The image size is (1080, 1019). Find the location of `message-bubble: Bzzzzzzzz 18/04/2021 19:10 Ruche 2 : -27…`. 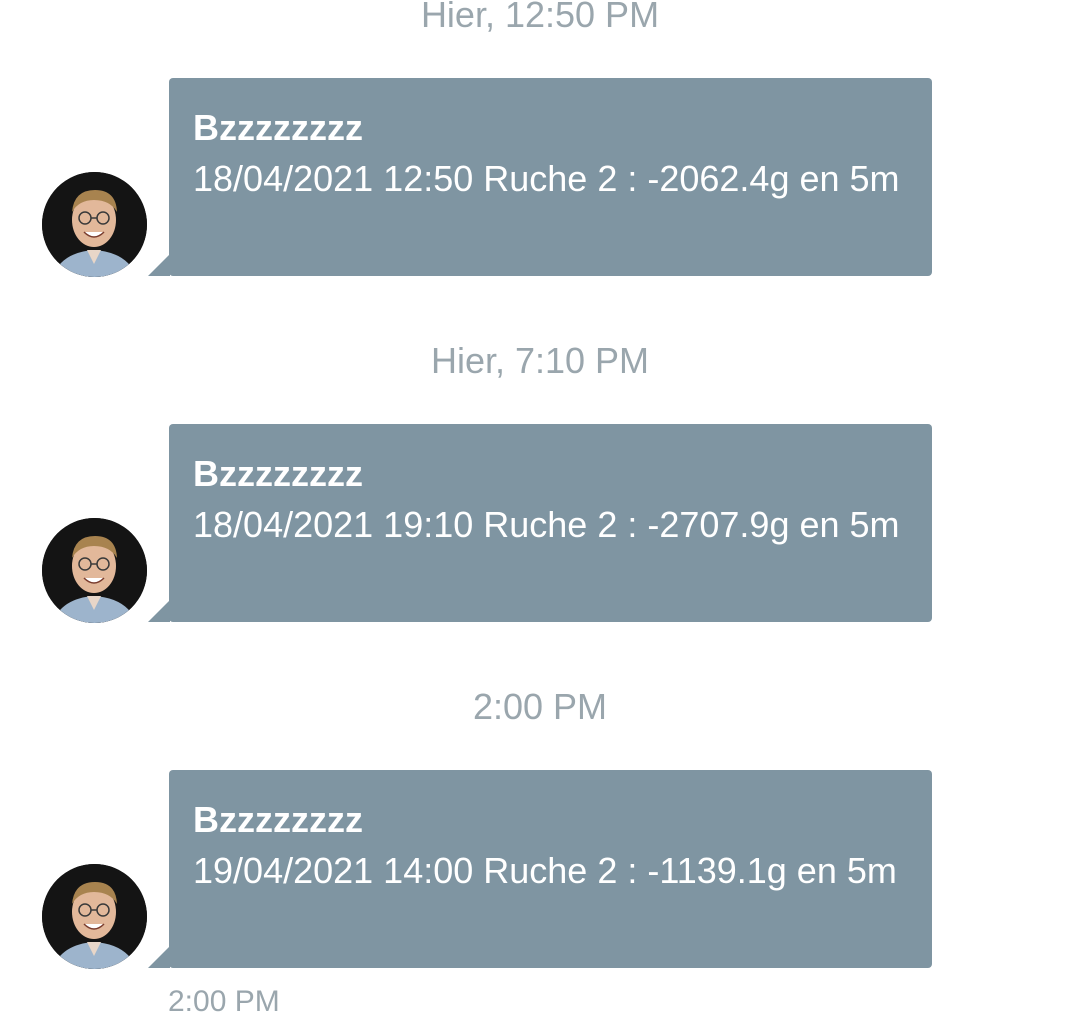

message-bubble: Bzzzzzzzz 18/04/2021 19:10 Ruche 2 : -27… is located at coordinates (550, 523).